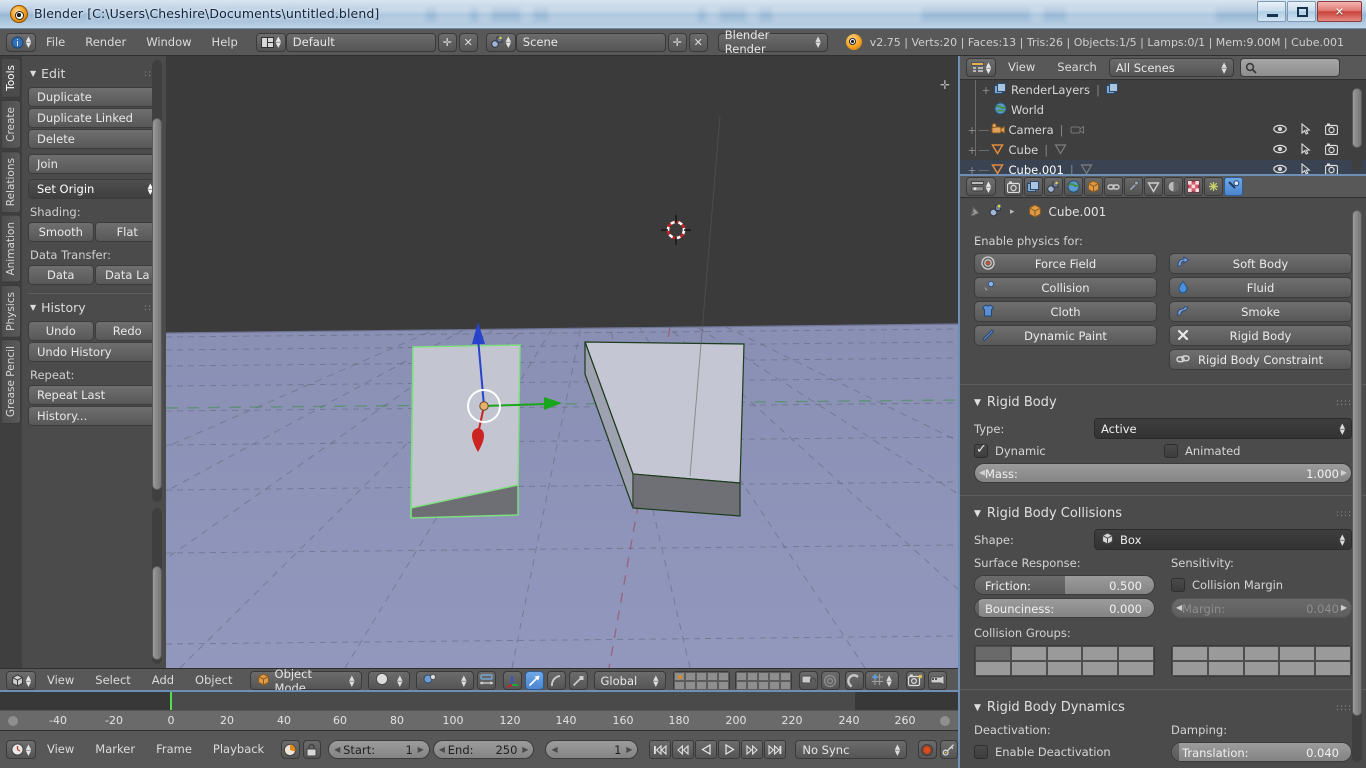  I want to click on play-button, so click(729, 749).